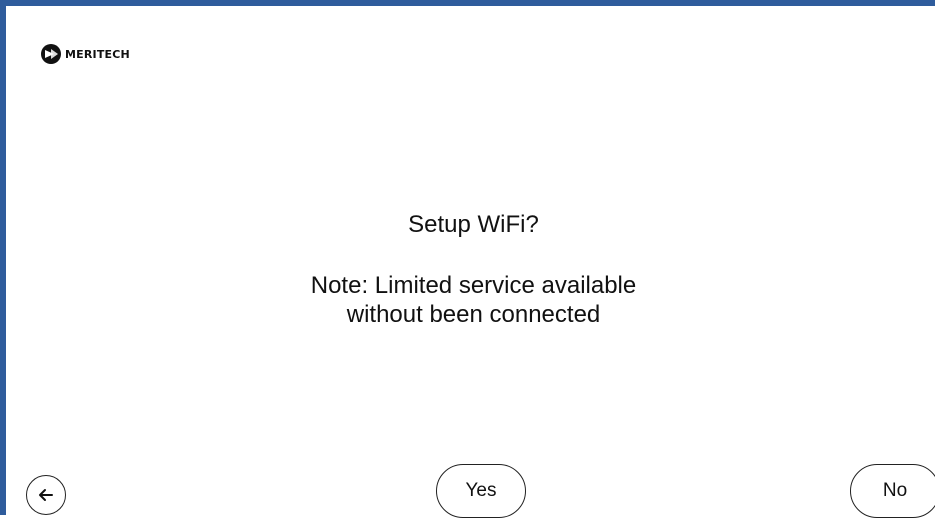  I want to click on dialog-note-line1: Note: Limited service available, so click(473, 285).